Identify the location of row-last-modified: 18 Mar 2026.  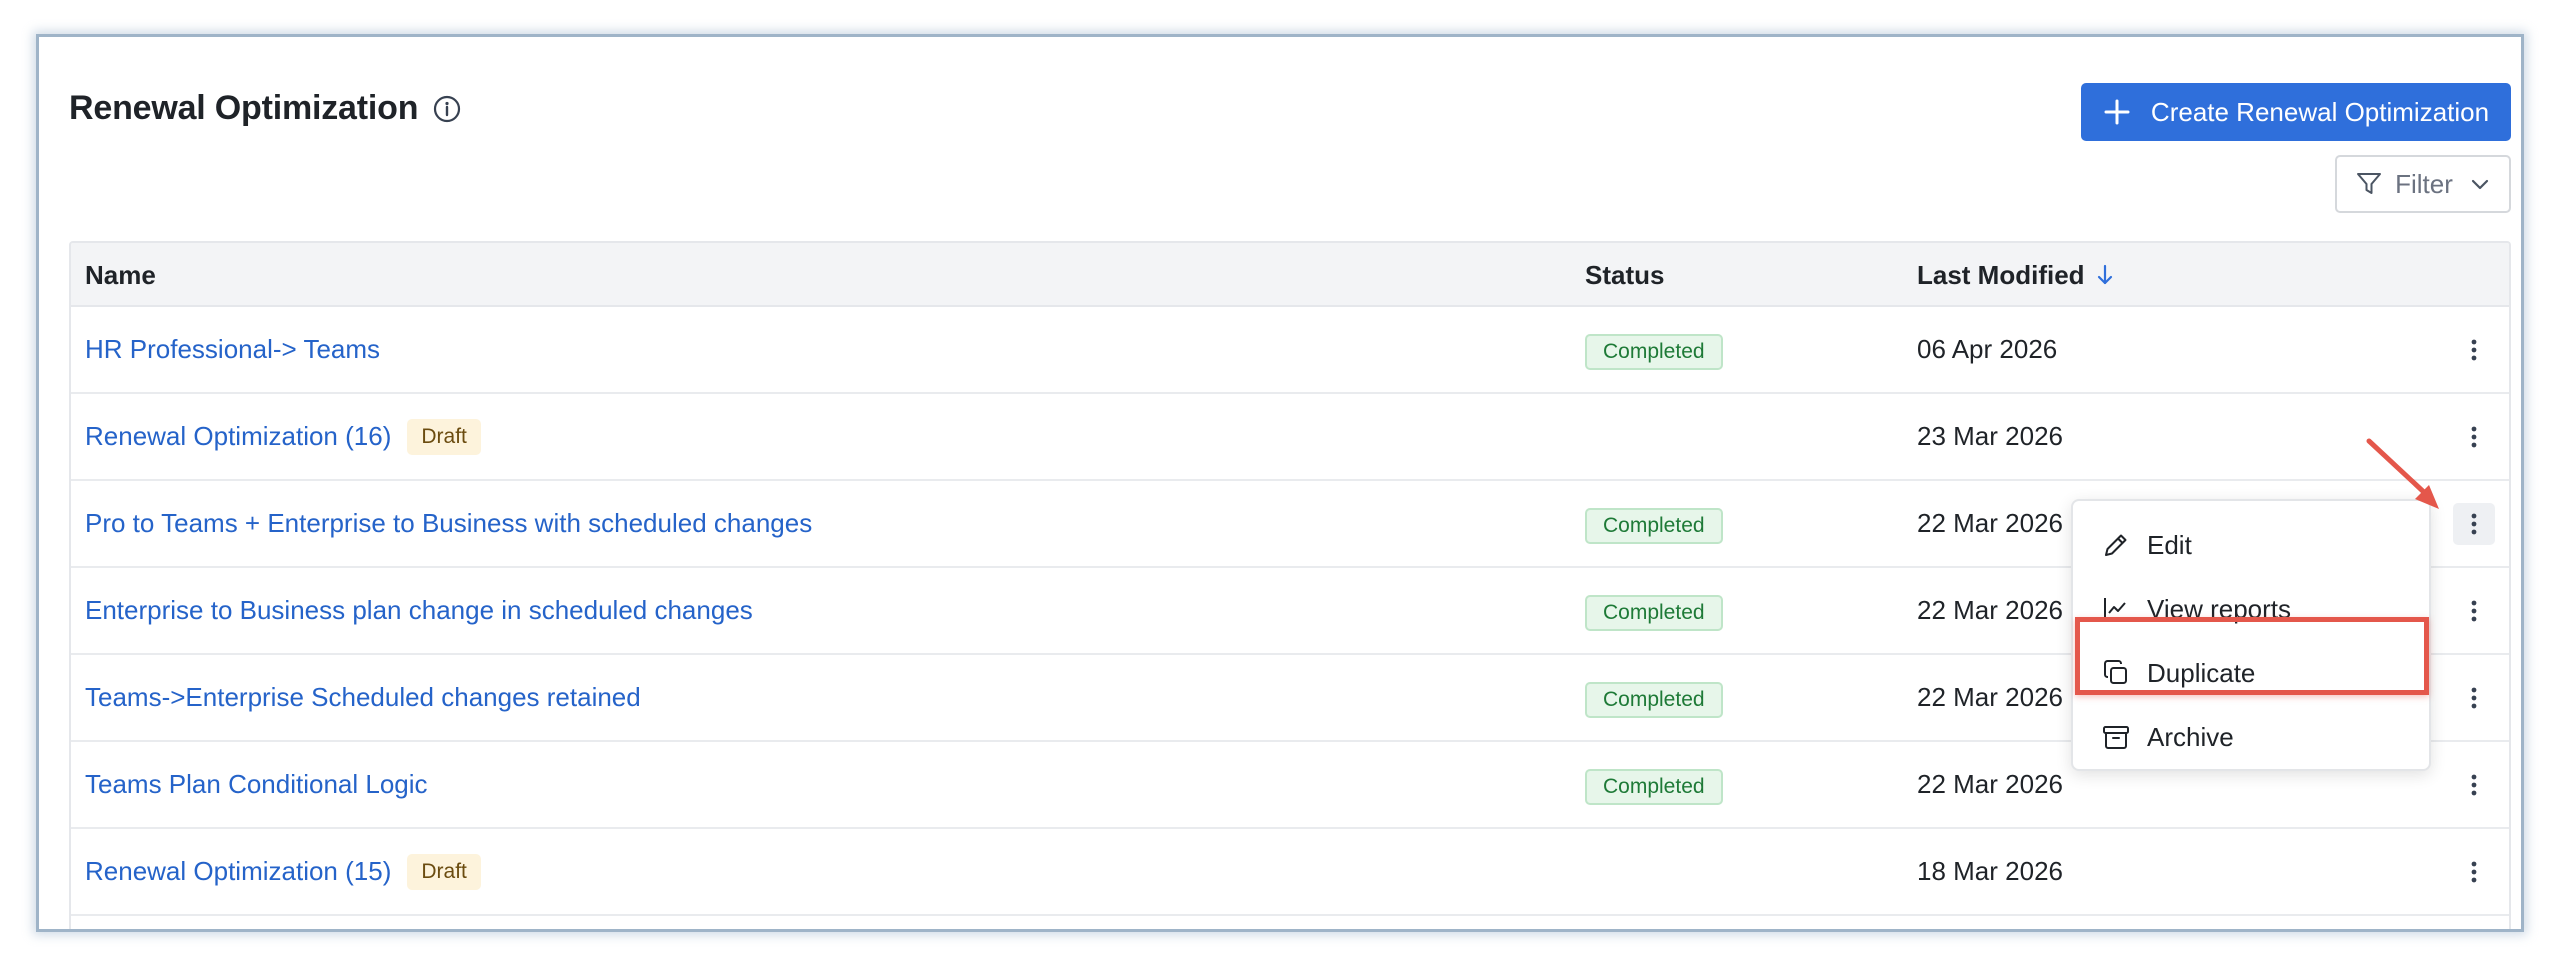
(1990, 871).